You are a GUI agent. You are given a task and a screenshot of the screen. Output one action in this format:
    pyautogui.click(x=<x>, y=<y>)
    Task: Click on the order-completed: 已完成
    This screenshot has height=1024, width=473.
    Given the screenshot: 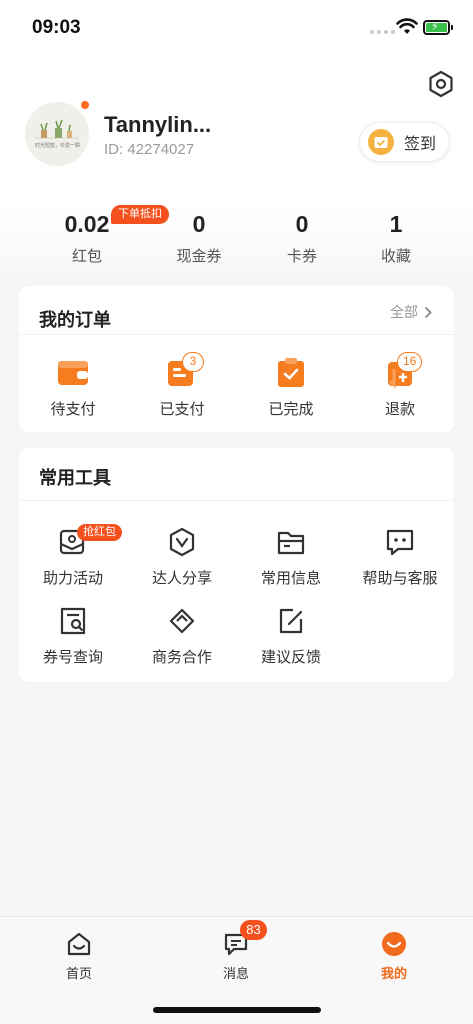 What is the action you would take?
    pyautogui.click(x=291, y=387)
    